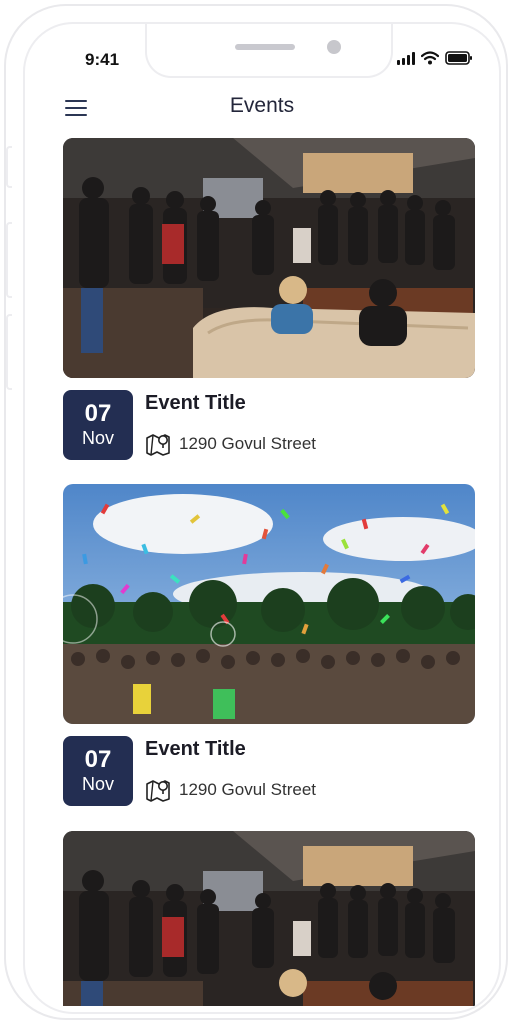  What do you see at coordinates (406, 58) in the screenshot?
I see `cellular-signal-icon` at bounding box center [406, 58].